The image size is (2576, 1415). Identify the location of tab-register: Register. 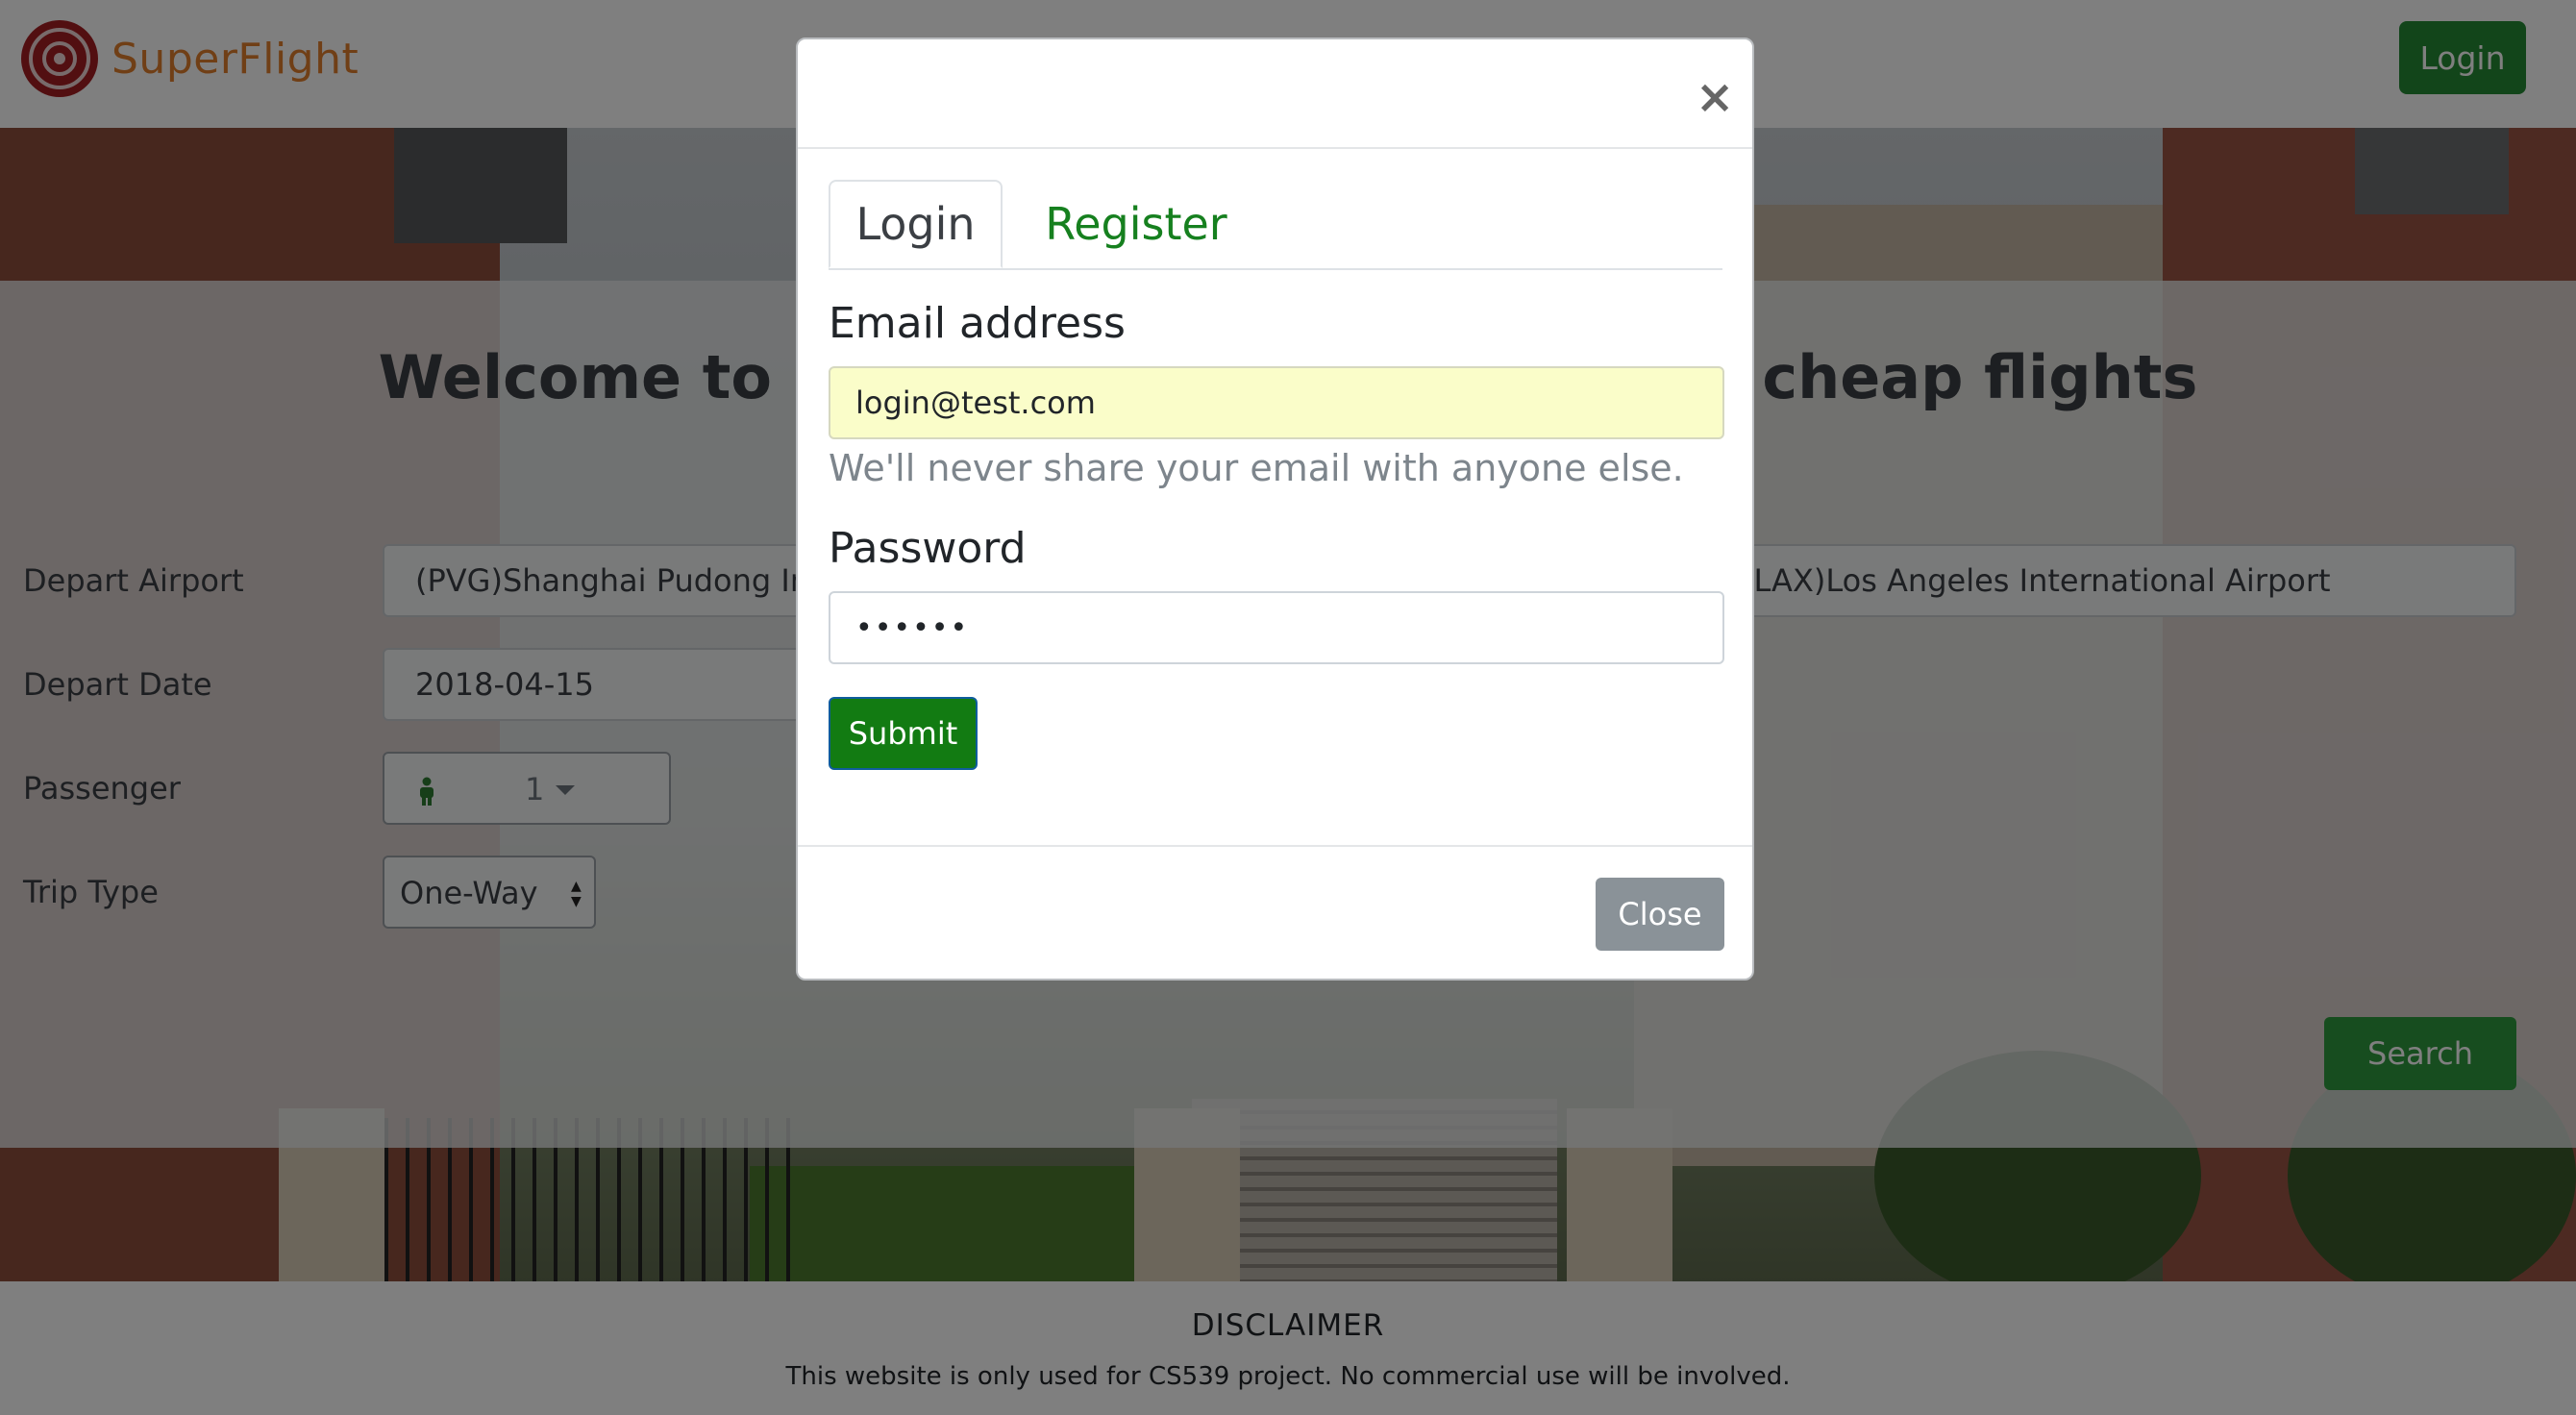
(1136, 224).